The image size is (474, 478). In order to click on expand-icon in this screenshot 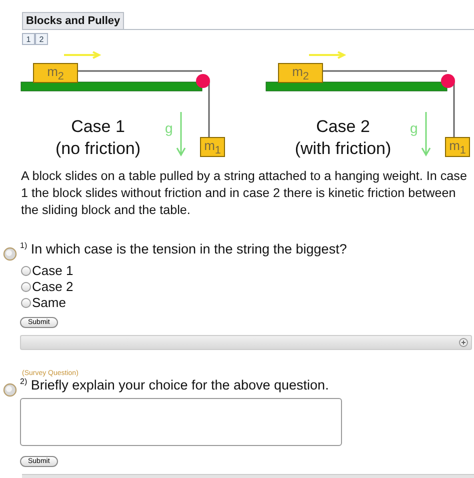, I will do `click(463, 342)`.